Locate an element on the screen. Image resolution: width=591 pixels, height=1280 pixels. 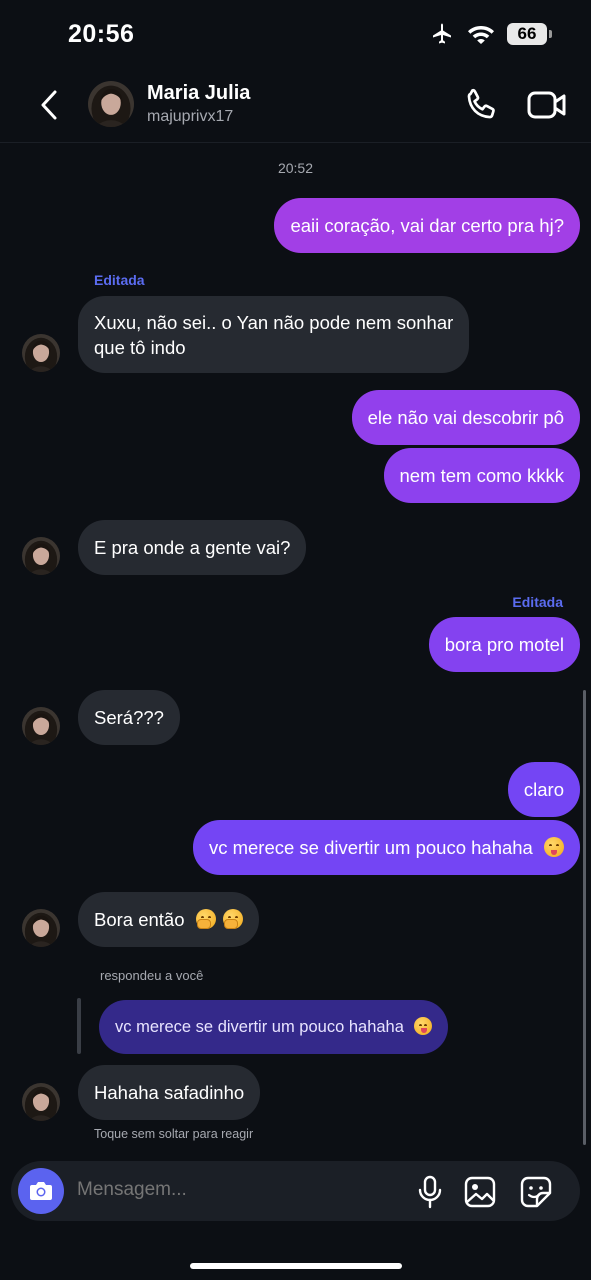
message-input is located at coordinates (227, 1190).